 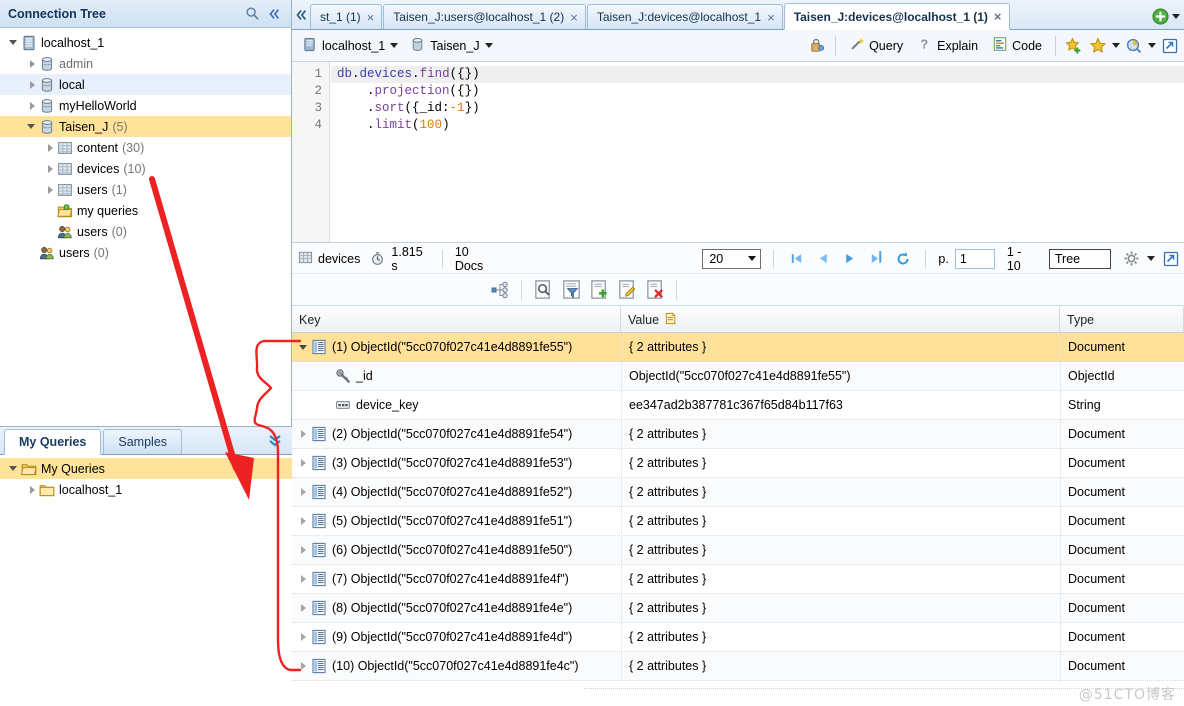 I want to click on editor-tab-2: Taisen_J:devices@localhost_1 ×, so click(x=684, y=16).